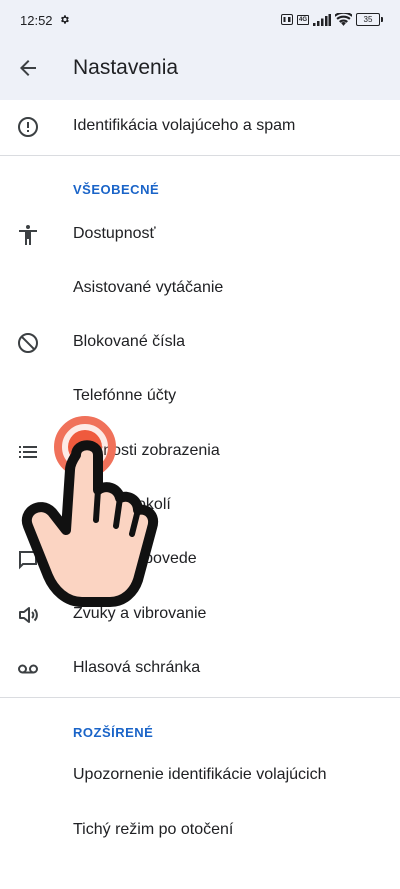 The width and height of the screenshot is (400, 889). I want to click on settings-item-label: Blokované čísla, so click(129, 341).